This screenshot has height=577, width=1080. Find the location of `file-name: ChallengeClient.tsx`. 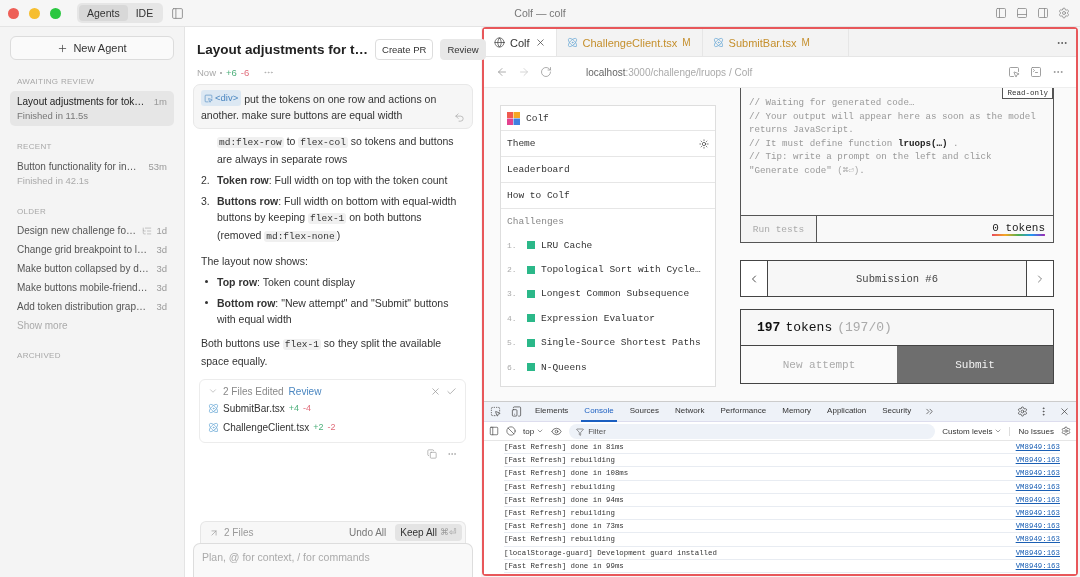

file-name: ChallengeClient.tsx is located at coordinates (266, 427).